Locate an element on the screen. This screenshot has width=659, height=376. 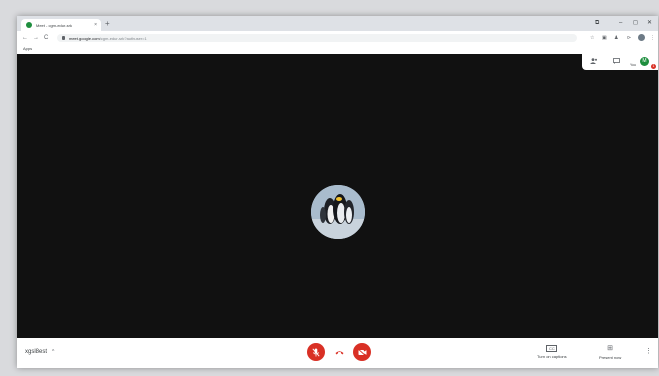
penguins-image is located at coordinates (338, 212).